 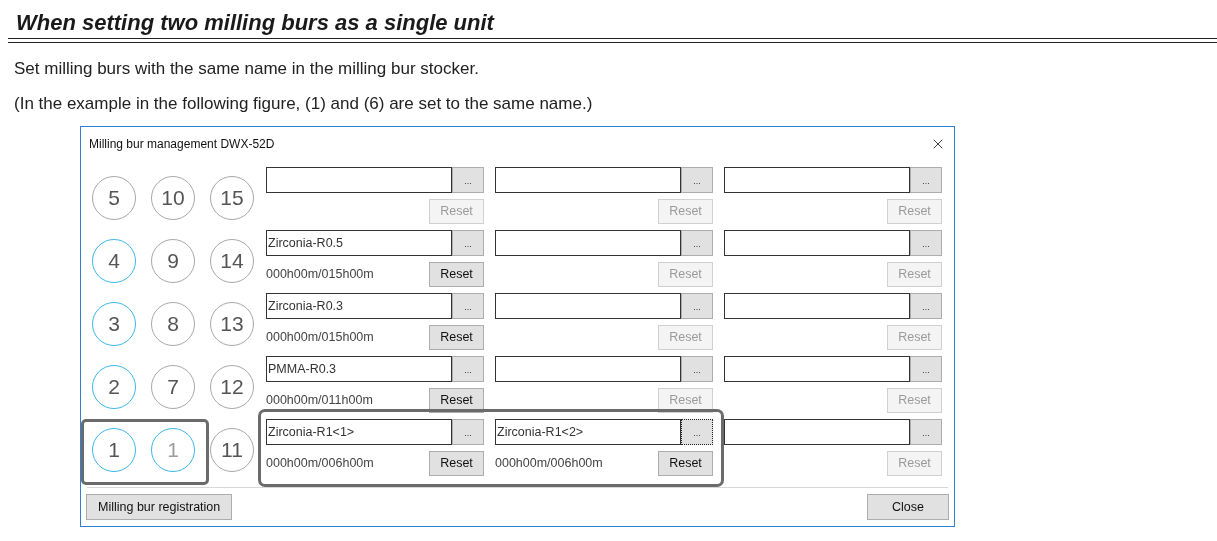 What do you see at coordinates (359, 369) in the screenshot?
I see `bur-name-field: PMMA-R0.3` at bounding box center [359, 369].